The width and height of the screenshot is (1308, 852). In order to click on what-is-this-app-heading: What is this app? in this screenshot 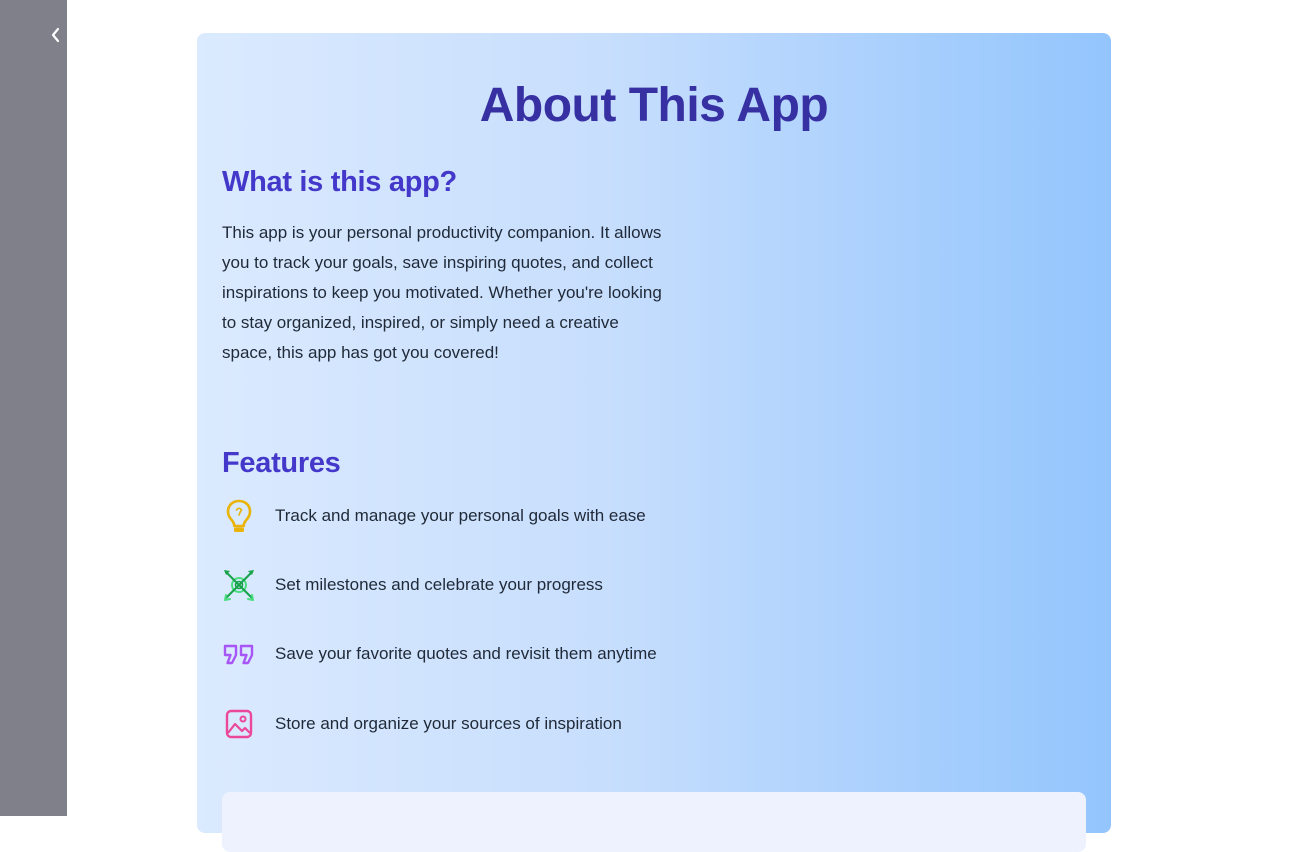, I will do `click(339, 182)`.